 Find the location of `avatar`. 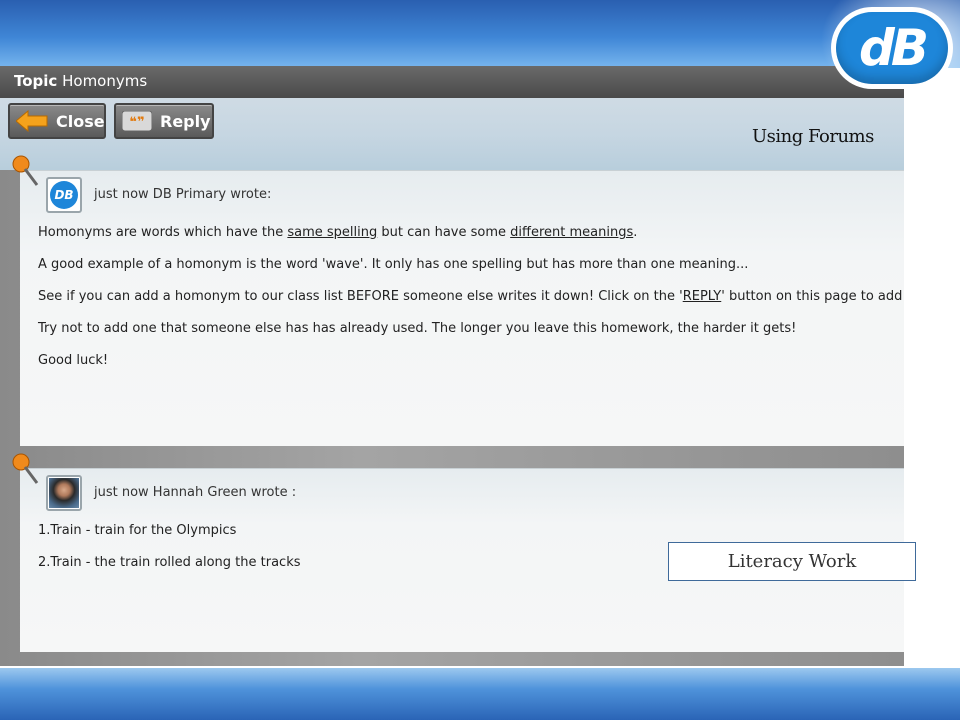

avatar is located at coordinates (64, 493).